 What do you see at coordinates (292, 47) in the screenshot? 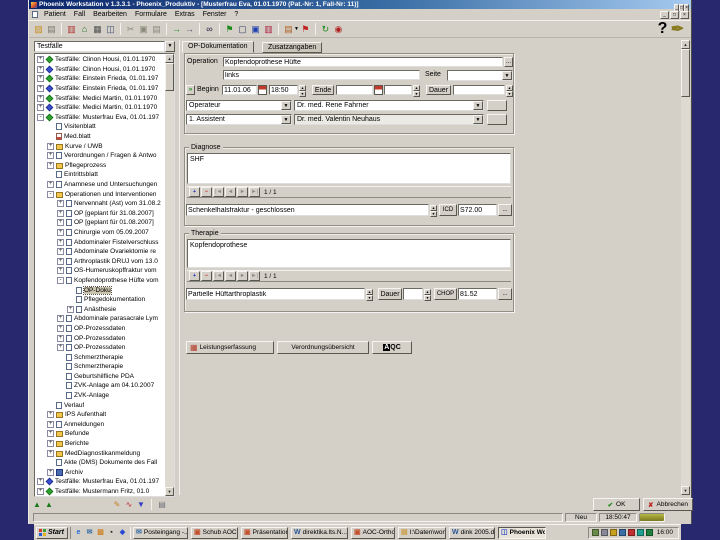
I see `tab-zusatzangaben: Zusatzangaben` at bounding box center [292, 47].